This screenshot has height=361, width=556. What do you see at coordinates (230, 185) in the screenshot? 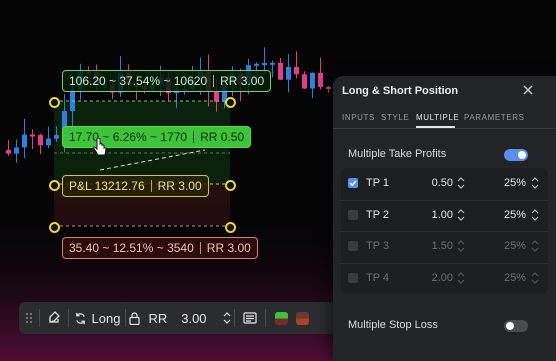
I see `entry-right-handle` at bounding box center [230, 185].